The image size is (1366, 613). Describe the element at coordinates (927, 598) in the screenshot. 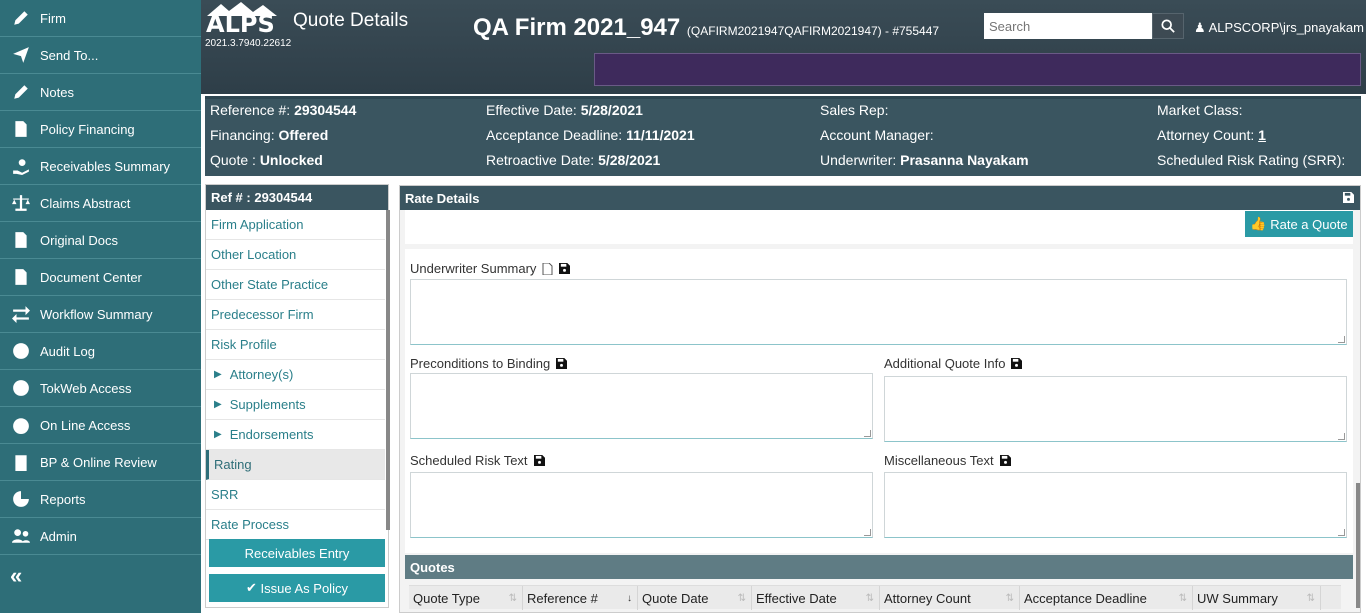

I see `column-label: Attorney Count` at that location.